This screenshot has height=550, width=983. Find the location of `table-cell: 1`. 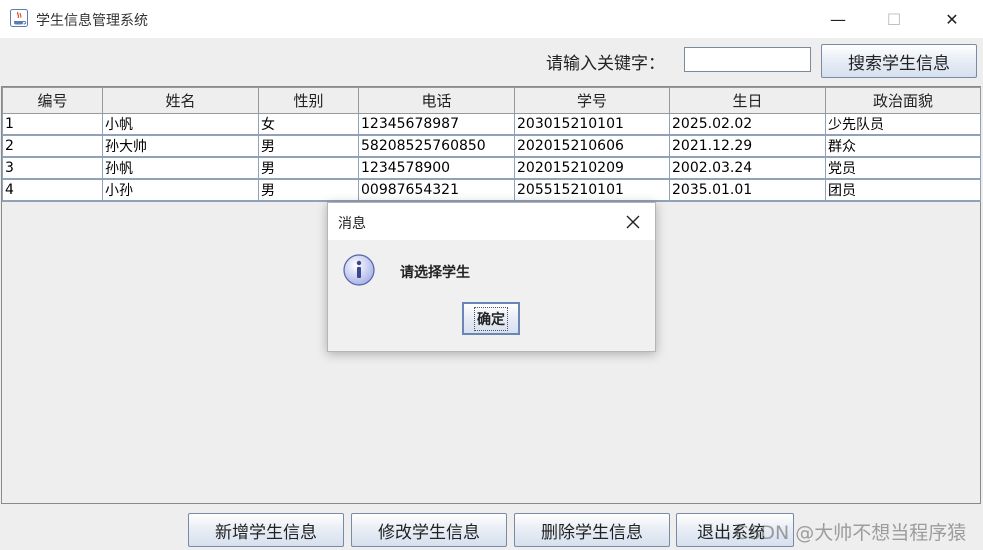

table-cell: 1 is located at coordinates (52, 124).